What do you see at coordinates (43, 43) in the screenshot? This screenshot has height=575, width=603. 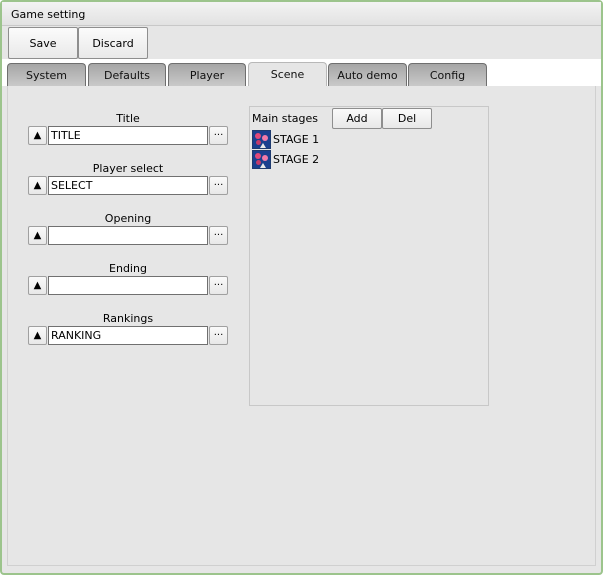 I see `save-button: Save` at bounding box center [43, 43].